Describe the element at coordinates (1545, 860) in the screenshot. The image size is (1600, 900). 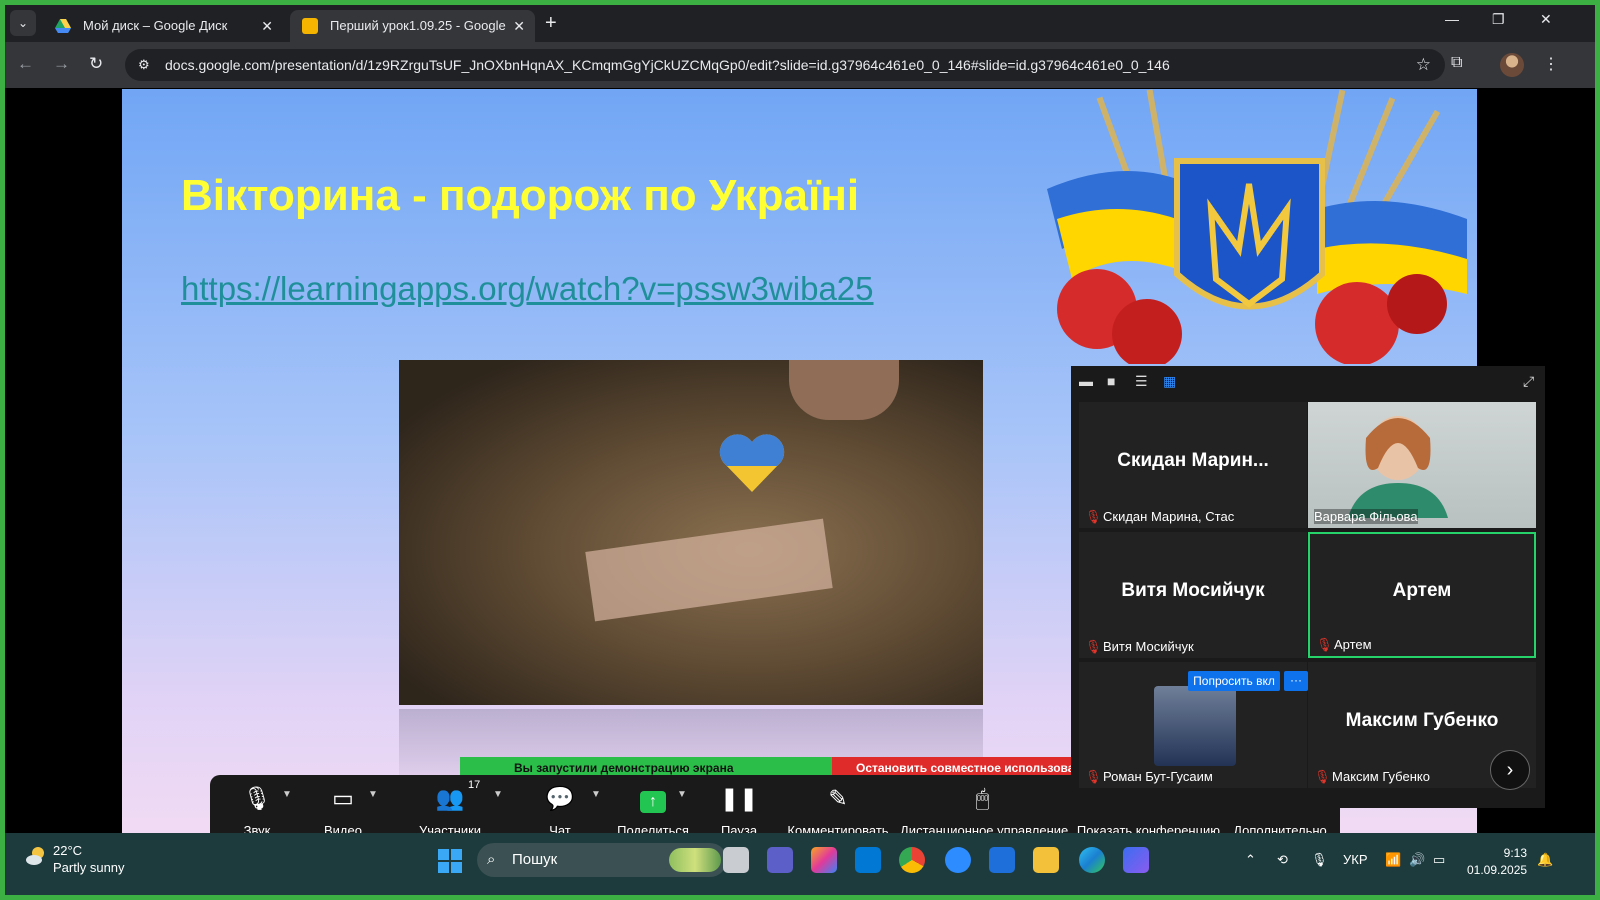
I see `notifications-icon: 🔔` at that location.